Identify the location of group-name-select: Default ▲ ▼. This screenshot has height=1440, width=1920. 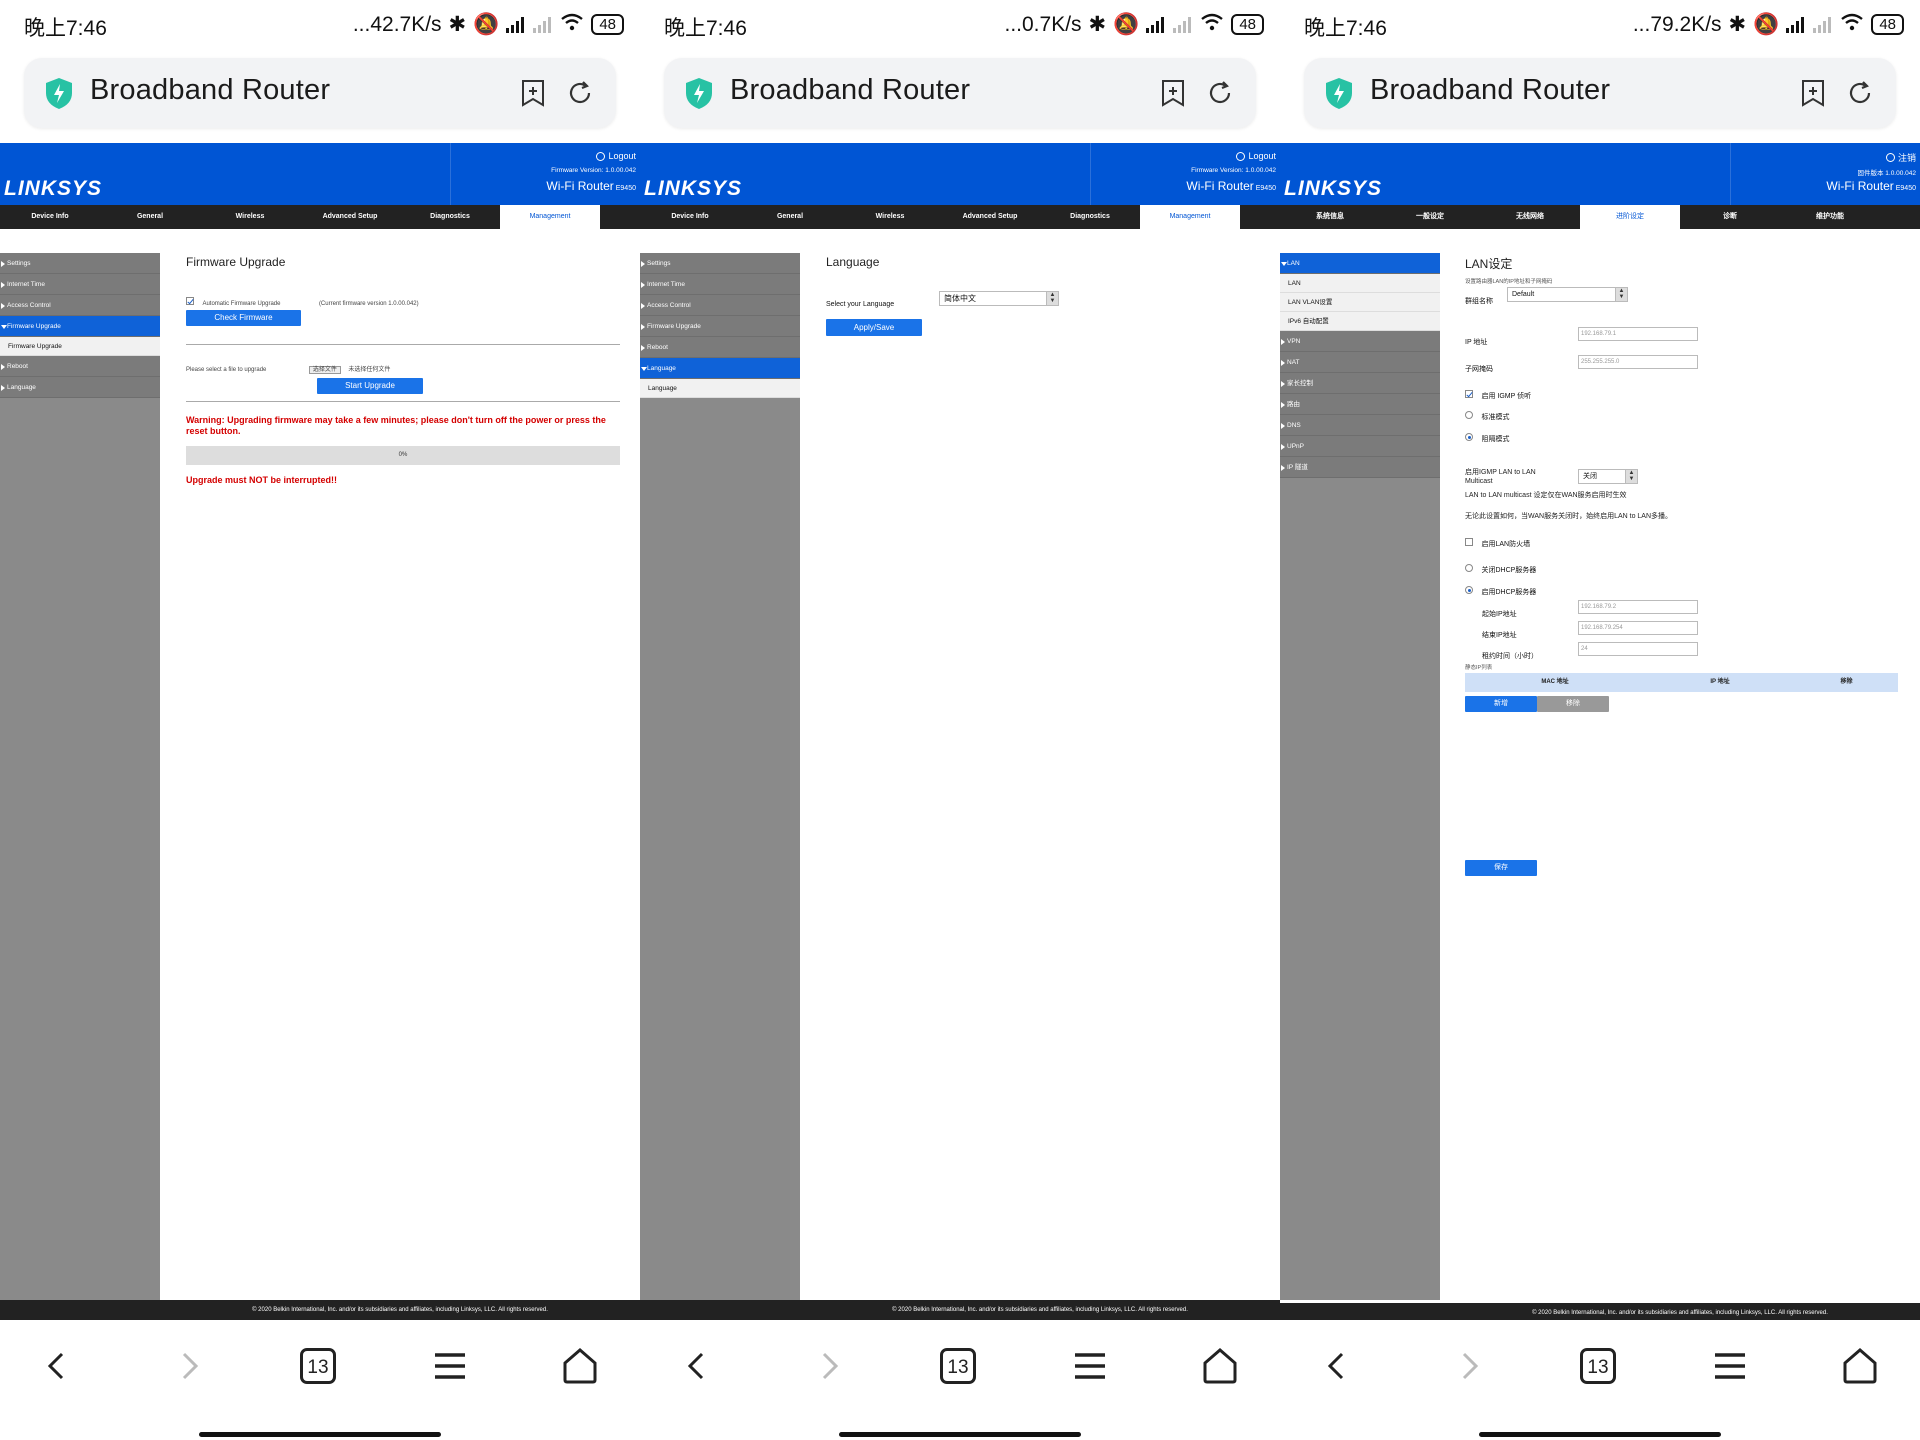
(1567, 294).